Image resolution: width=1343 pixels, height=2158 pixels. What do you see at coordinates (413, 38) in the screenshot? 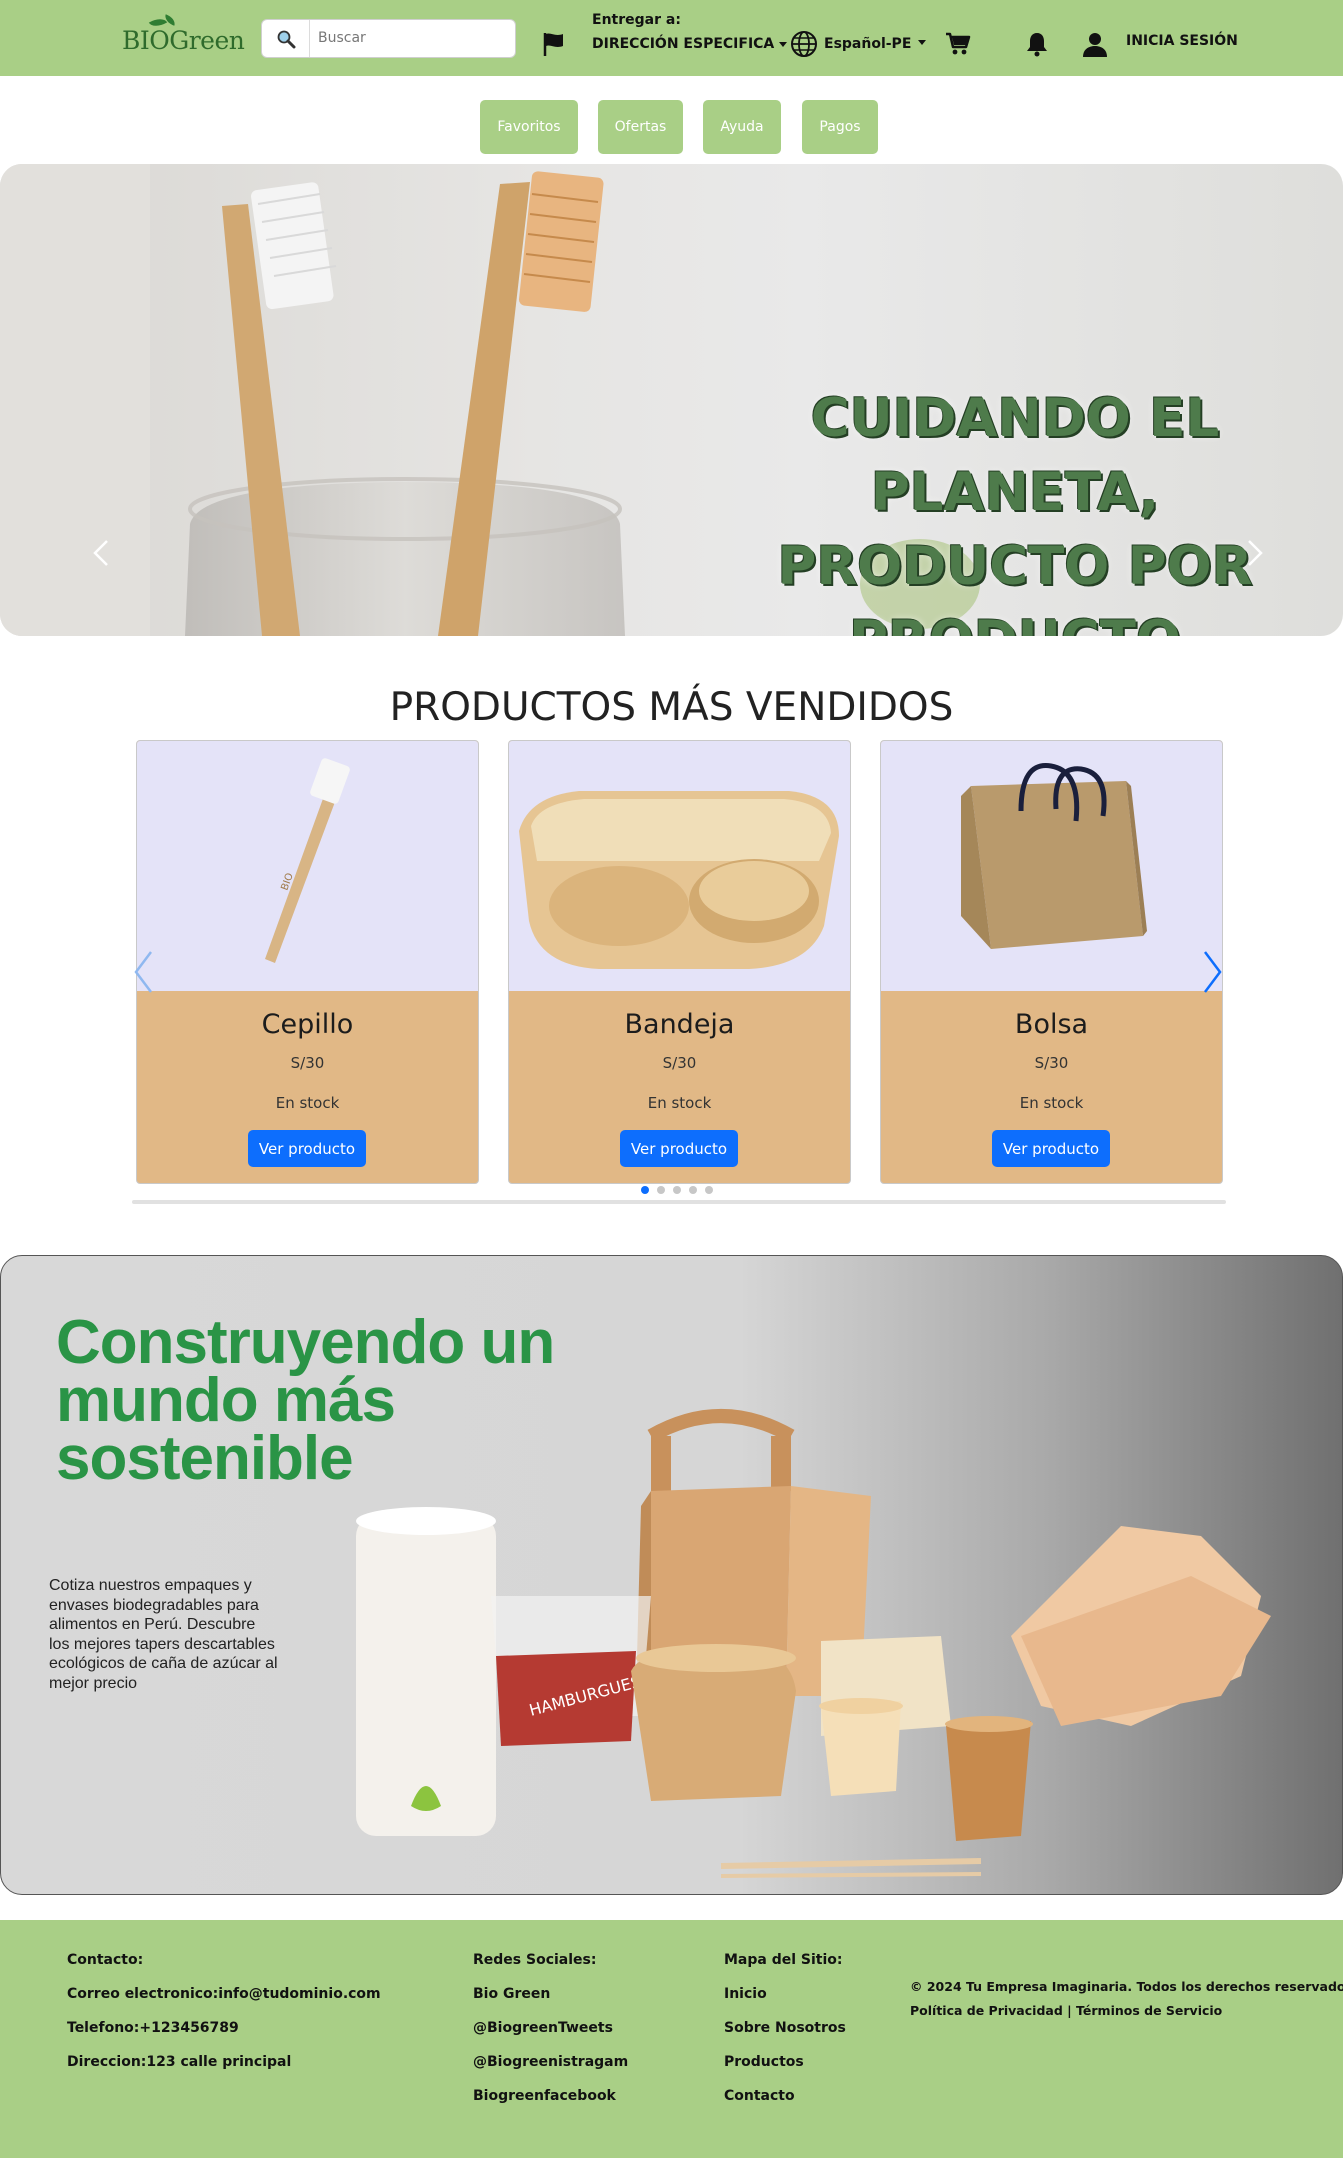
I see `search-input` at bounding box center [413, 38].